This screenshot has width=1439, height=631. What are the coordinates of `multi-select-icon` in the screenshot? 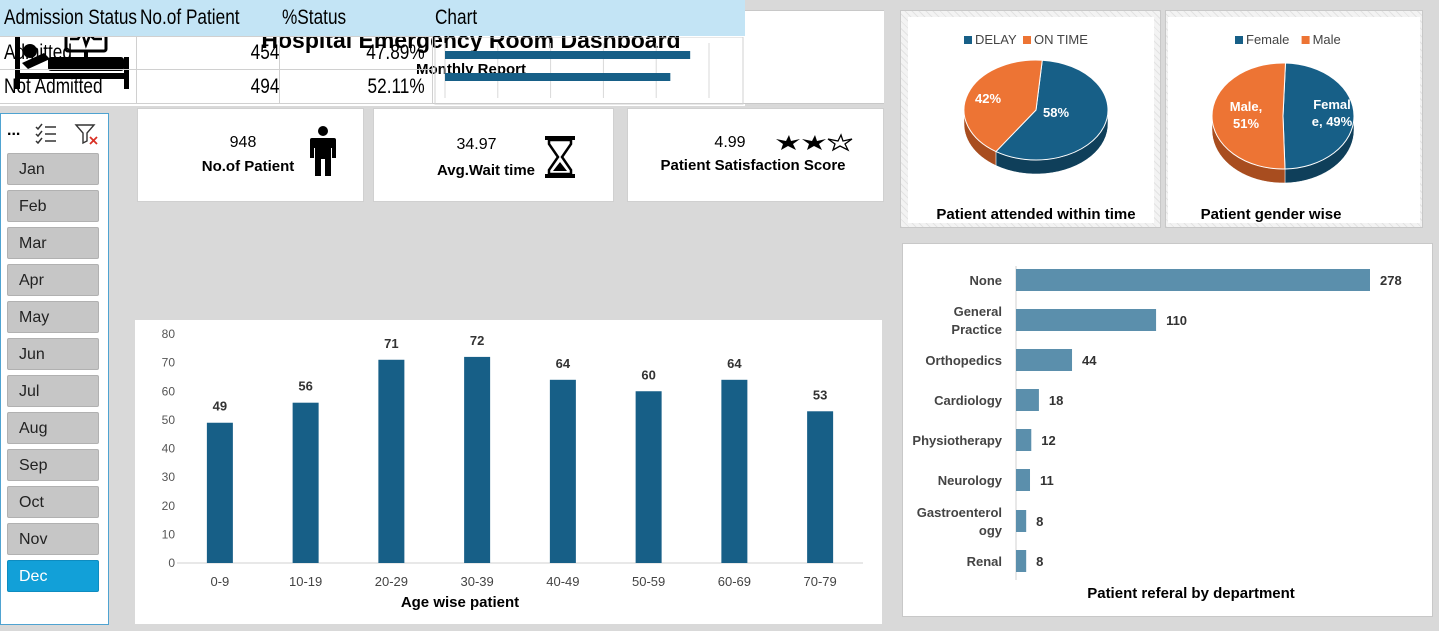 It's located at (46, 133).